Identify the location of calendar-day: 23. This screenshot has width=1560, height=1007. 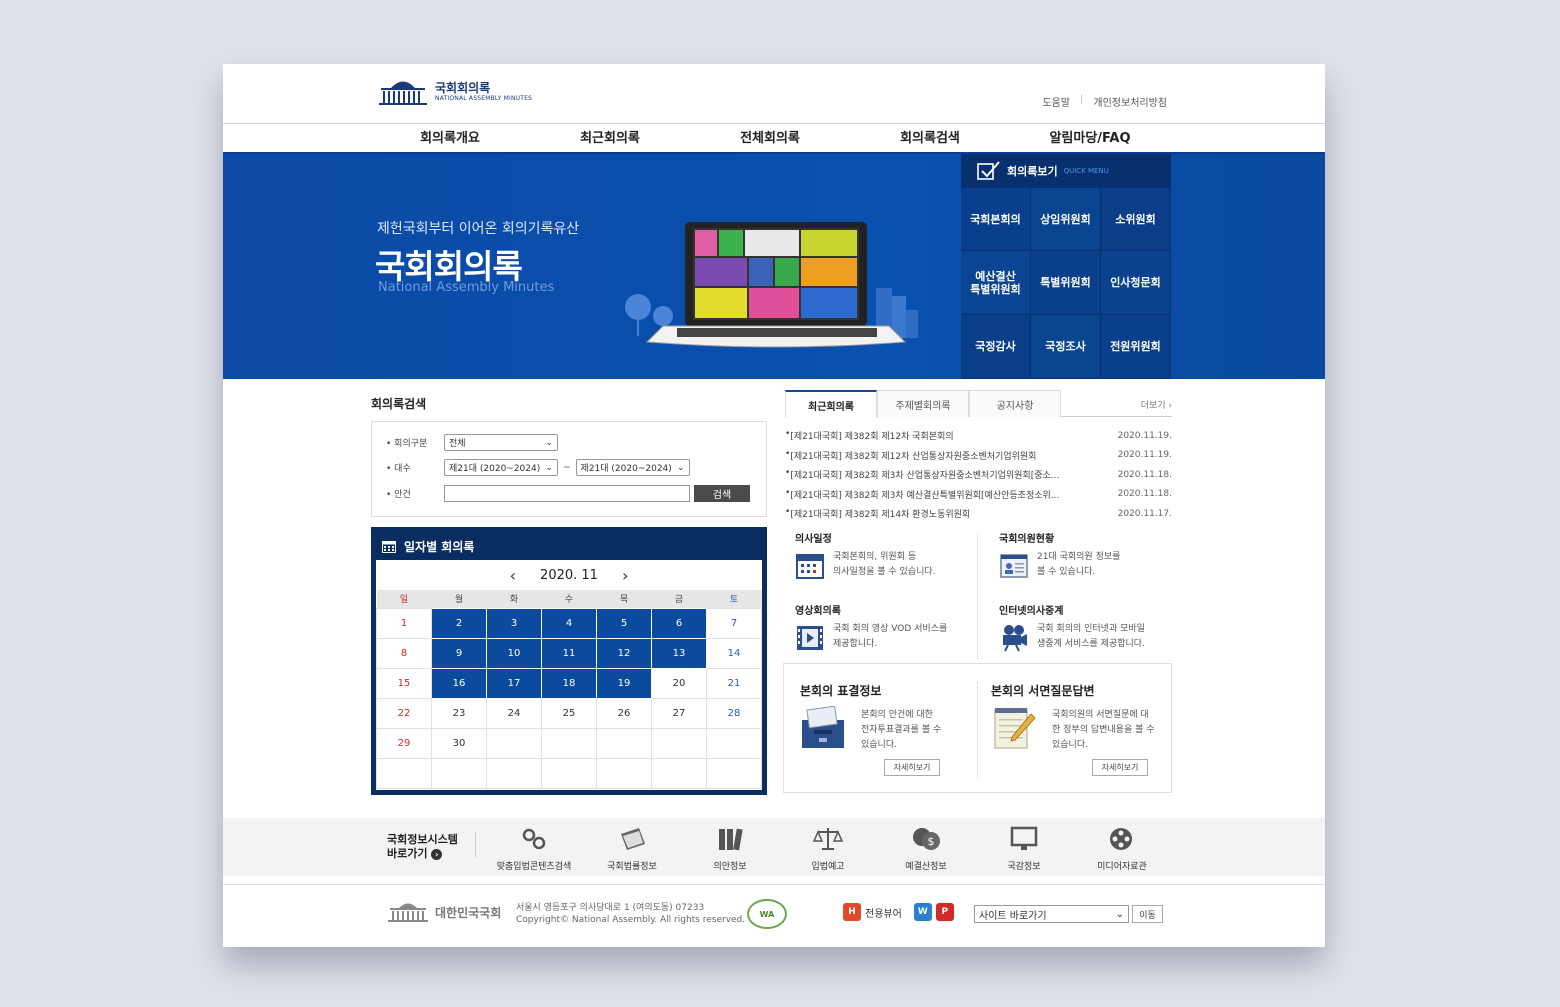
(459, 713).